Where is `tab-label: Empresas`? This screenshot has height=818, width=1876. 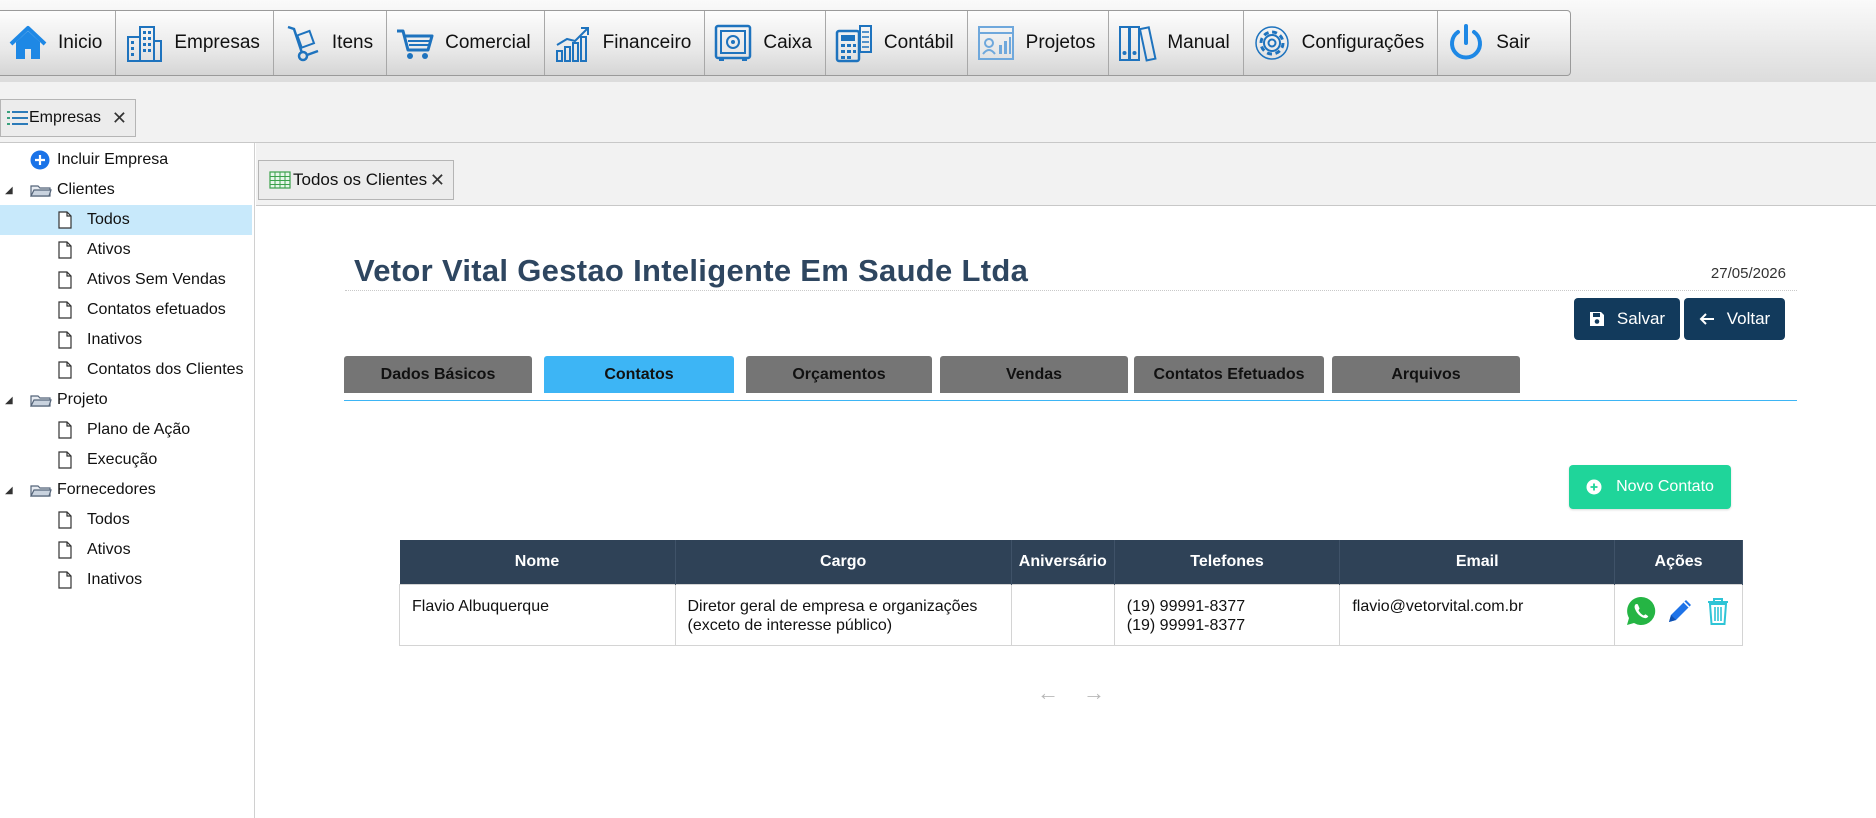
tab-label: Empresas is located at coordinates (65, 117).